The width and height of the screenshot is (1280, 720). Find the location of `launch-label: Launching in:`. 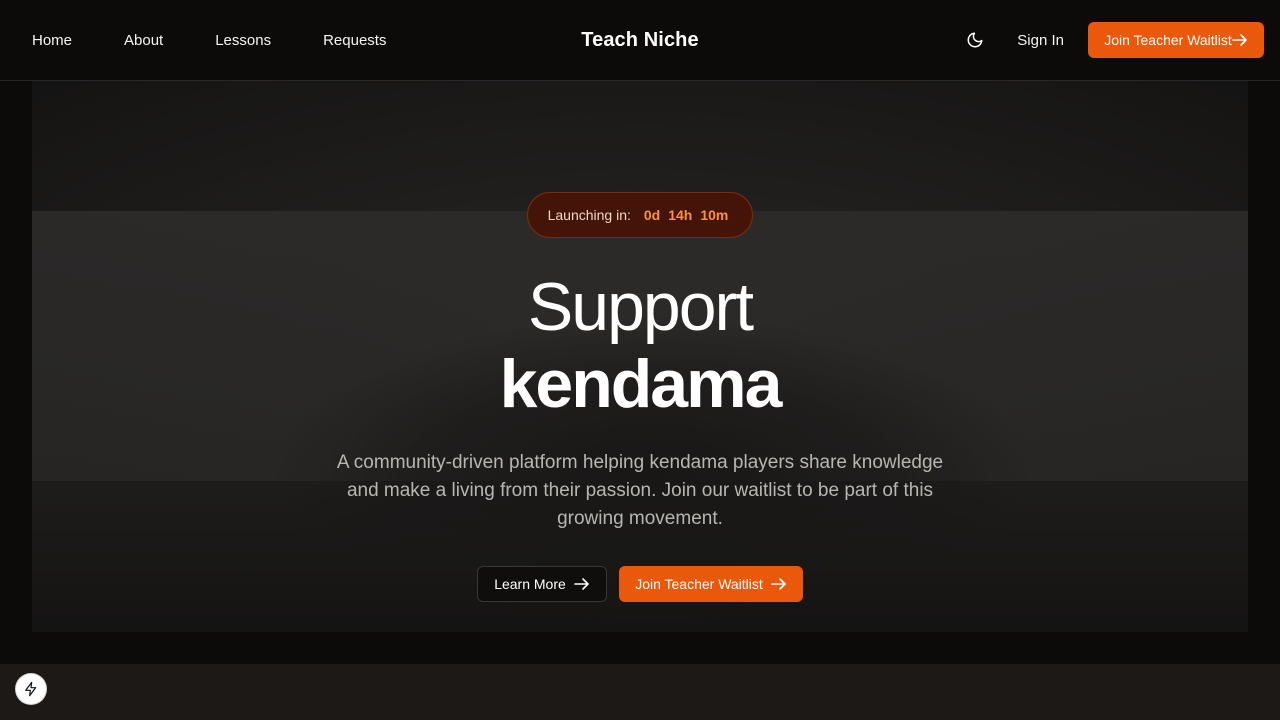

launch-label: Launching in: is located at coordinates (589, 215).